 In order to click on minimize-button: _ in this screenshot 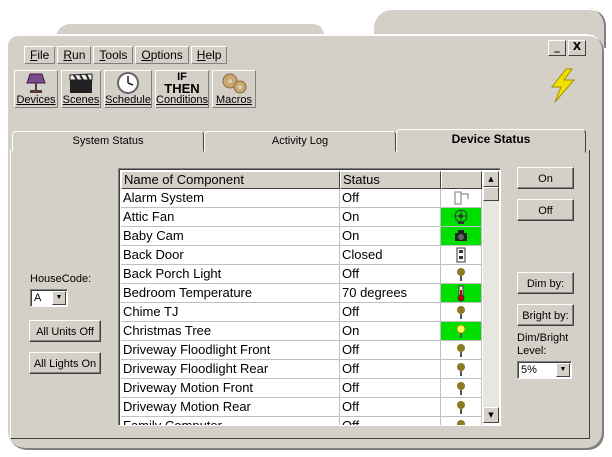, I will do `click(557, 48)`.